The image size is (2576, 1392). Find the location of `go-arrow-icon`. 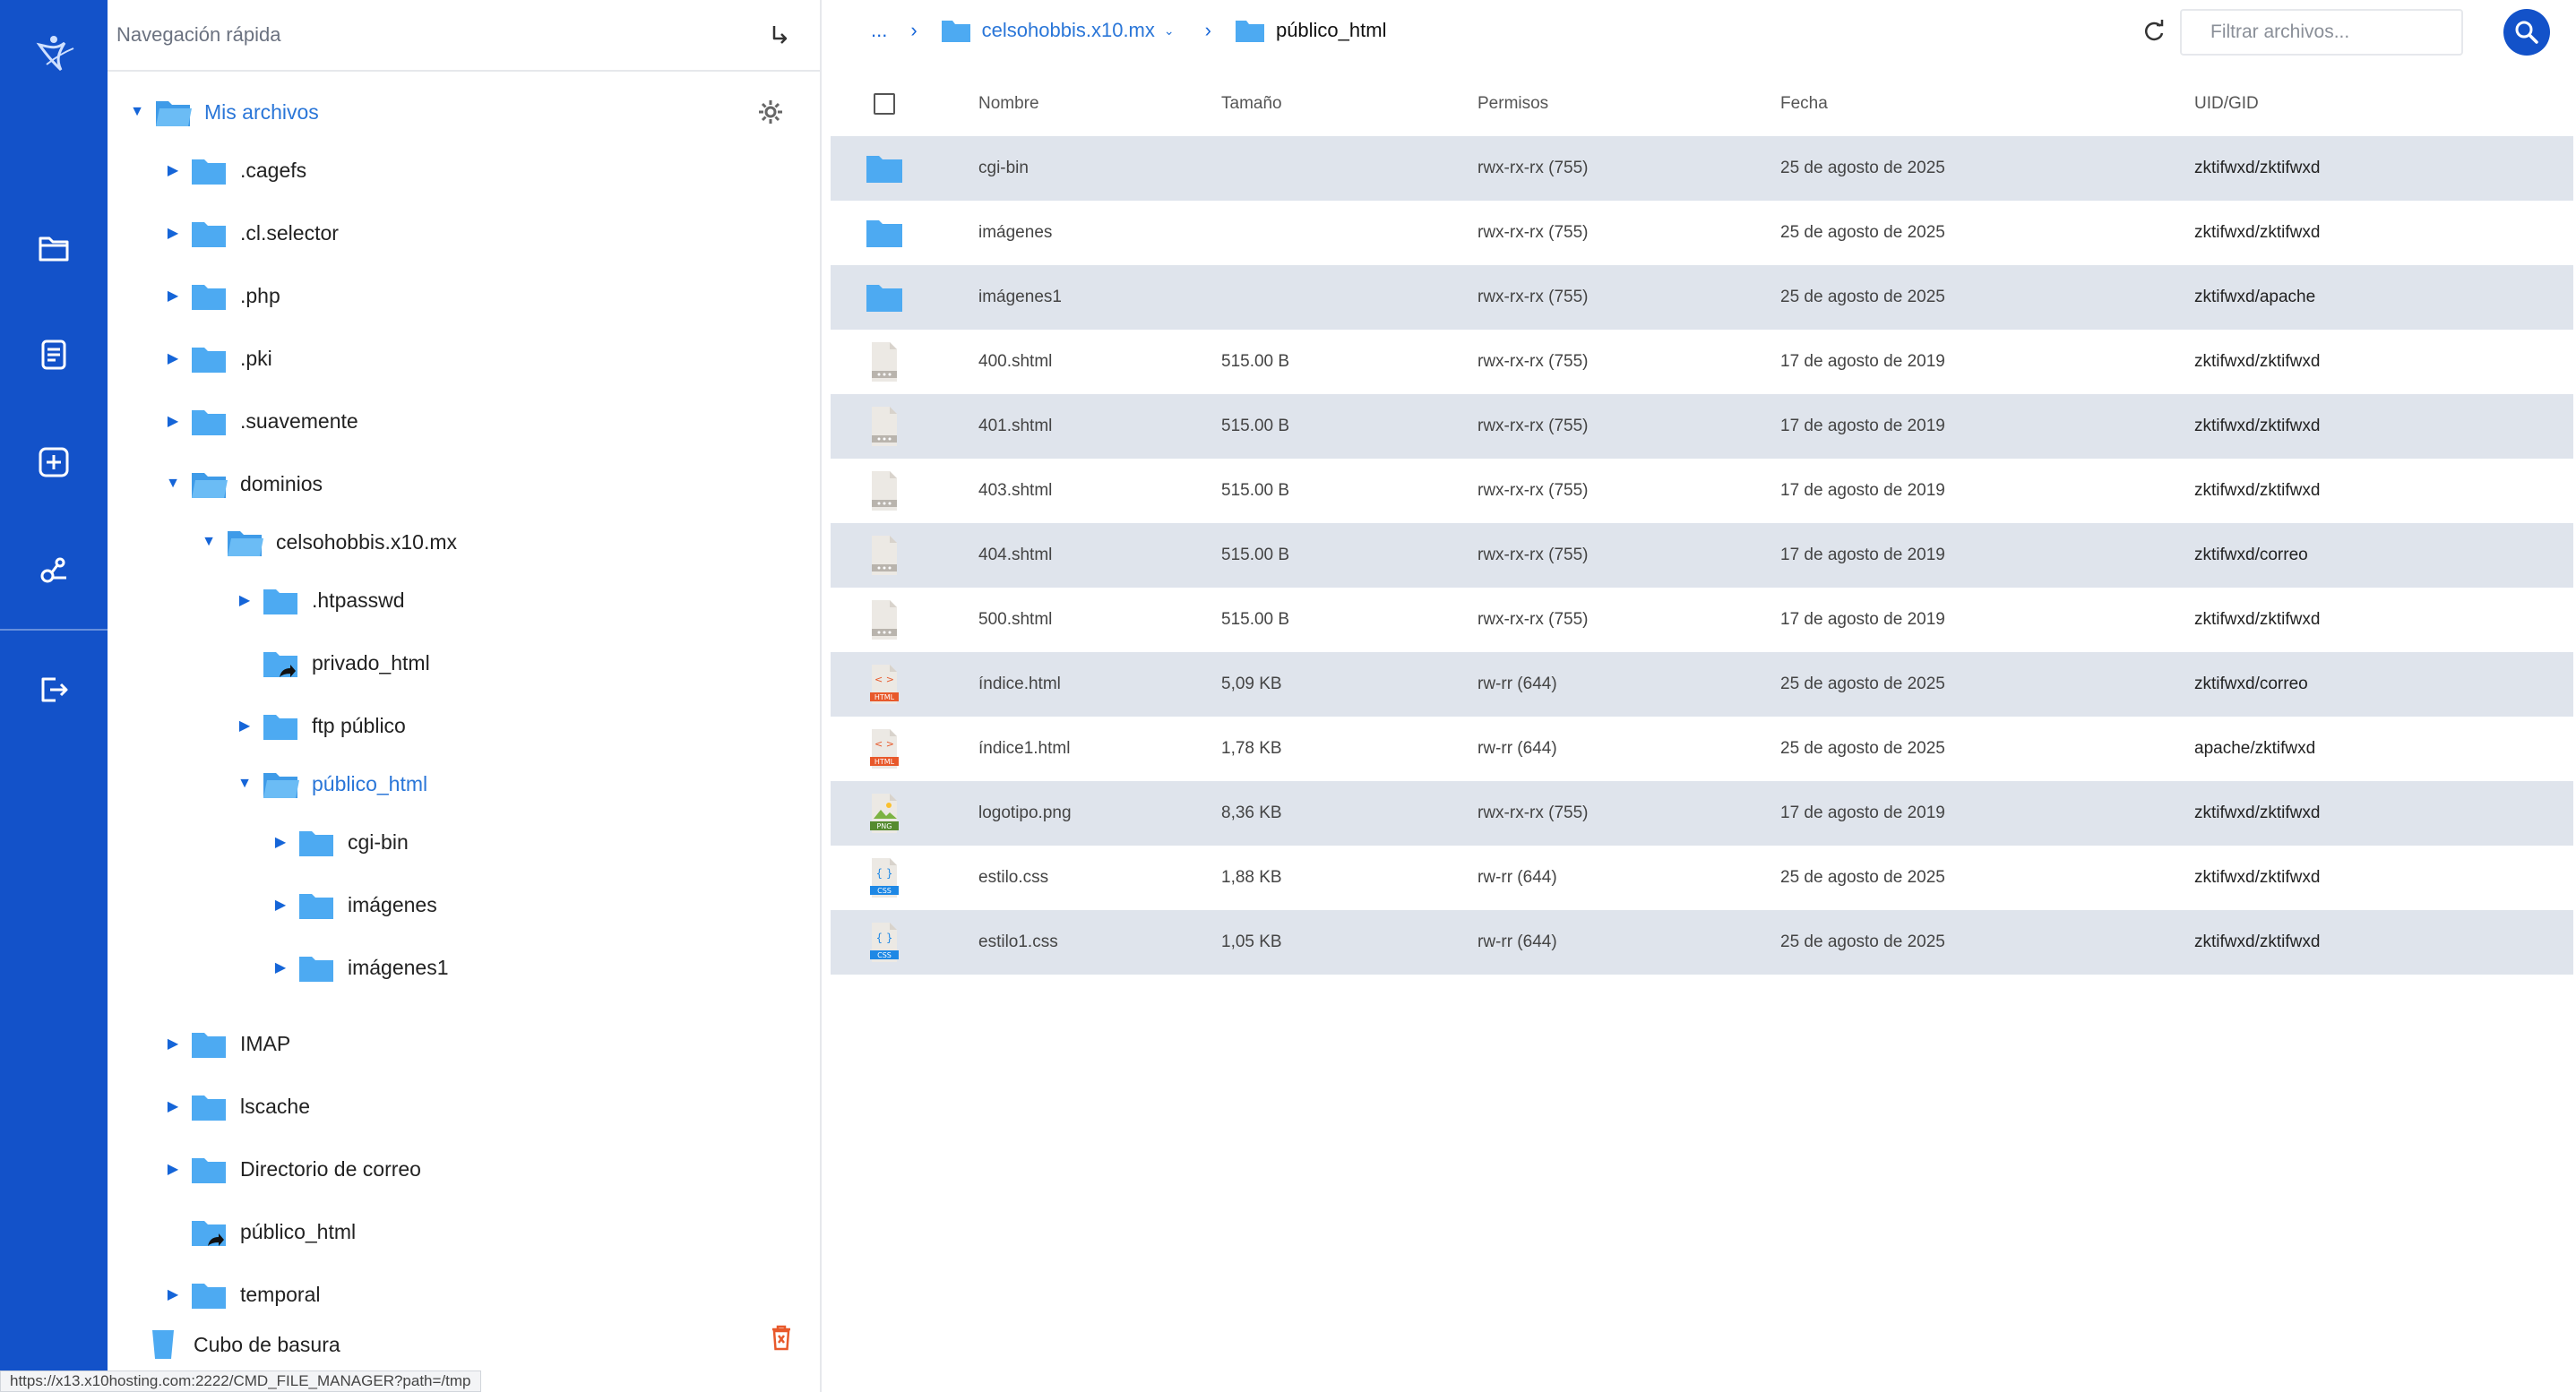

go-arrow-icon is located at coordinates (779, 34).